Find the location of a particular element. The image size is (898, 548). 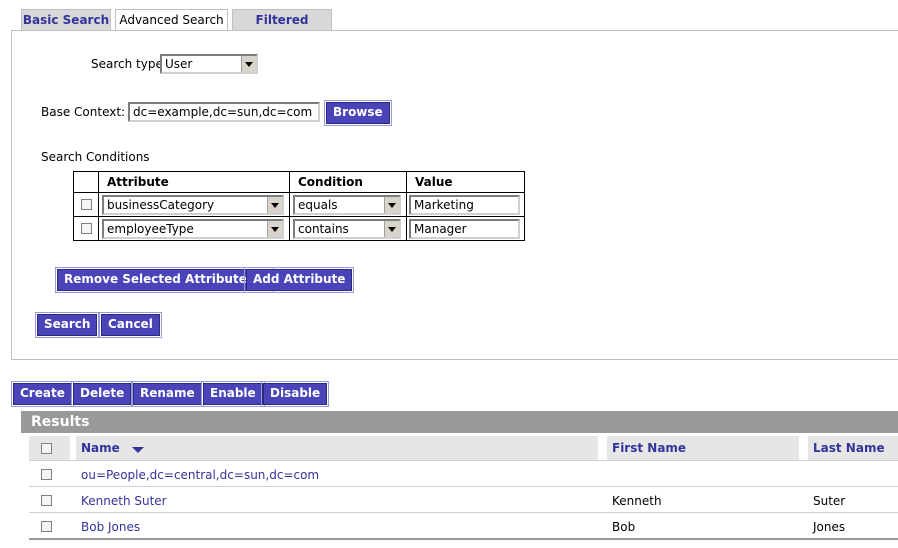

attribute-column-header: Attribute is located at coordinates (194, 182).